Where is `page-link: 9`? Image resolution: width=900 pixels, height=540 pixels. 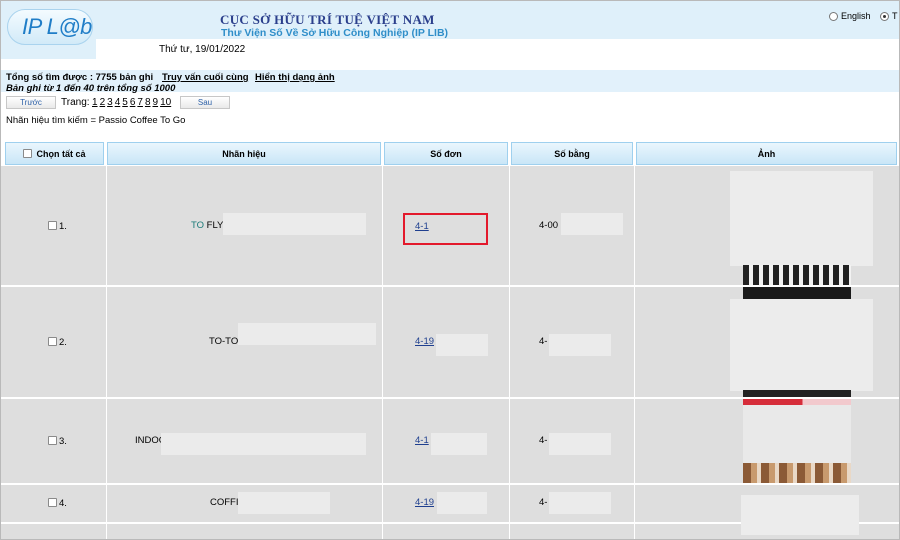 page-link: 9 is located at coordinates (156, 102).